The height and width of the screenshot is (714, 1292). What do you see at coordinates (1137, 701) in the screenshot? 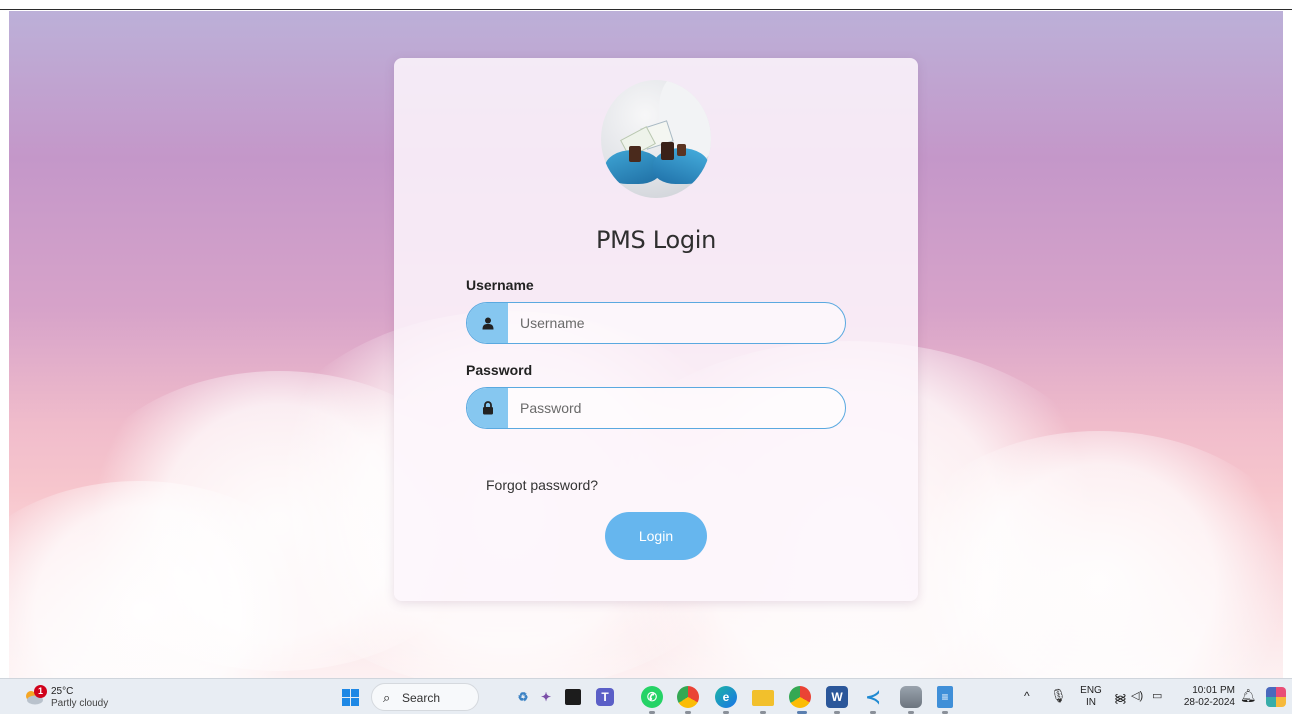
I see `volume-icon: ◁)` at bounding box center [1137, 701].